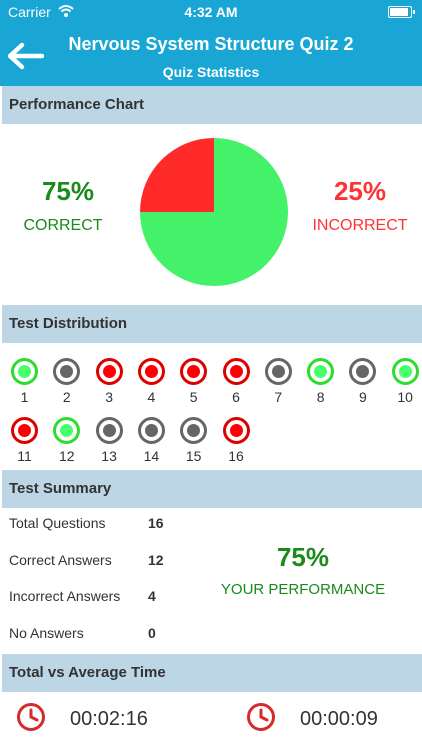 The width and height of the screenshot is (422, 750). I want to click on section-time: Total vs Average Time, so click(212, 673).